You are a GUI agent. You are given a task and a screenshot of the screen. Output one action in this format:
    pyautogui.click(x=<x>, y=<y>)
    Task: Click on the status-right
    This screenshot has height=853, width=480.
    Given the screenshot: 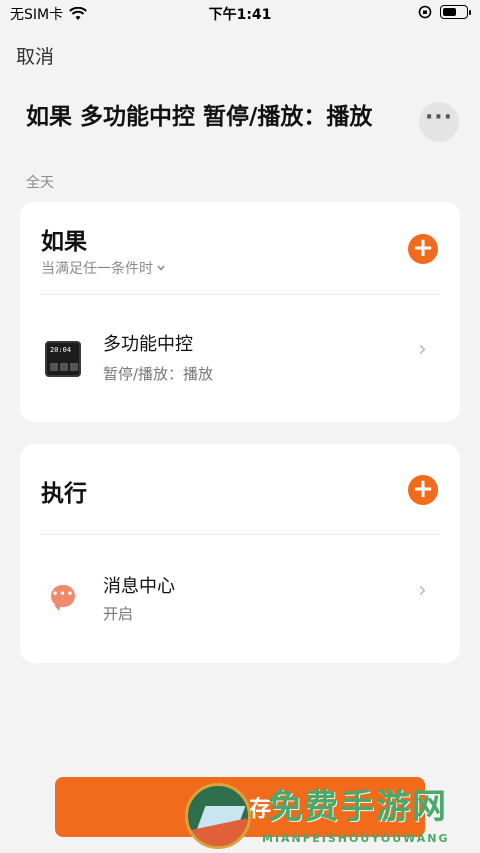 What is the action you would take?
    pyautogui.click(x=444, y=12)
    